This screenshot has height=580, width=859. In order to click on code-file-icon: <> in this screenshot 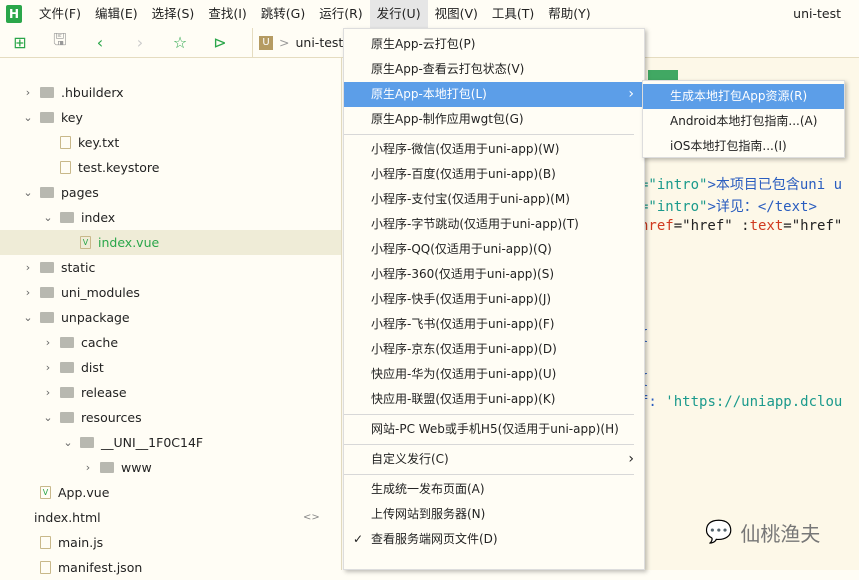, I will do `click(311, 517)`.